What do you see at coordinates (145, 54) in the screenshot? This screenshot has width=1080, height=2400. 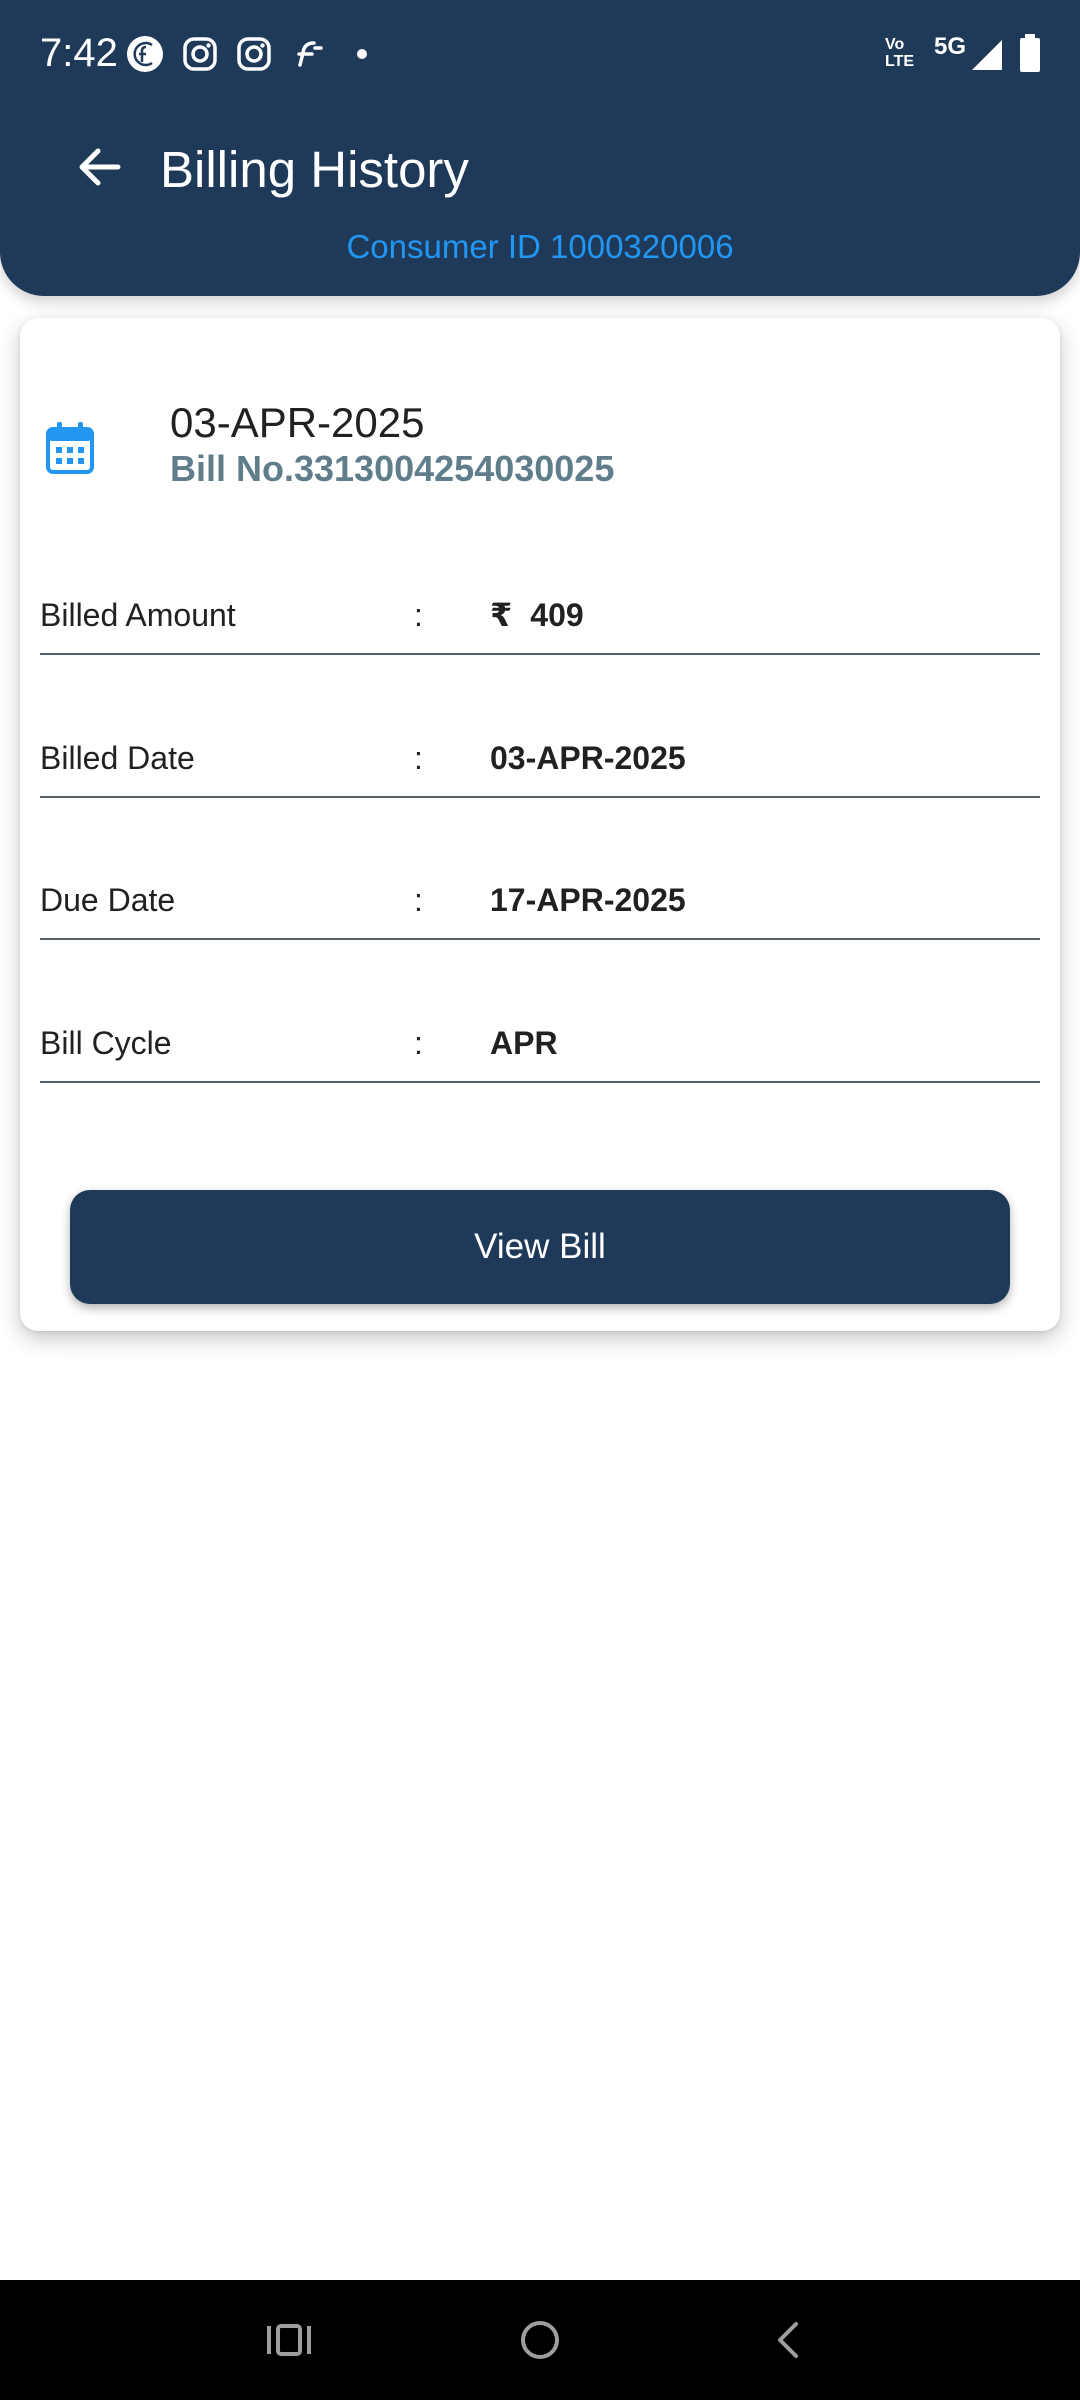 I see `fc-app-icon` at bounding box center [145, 54].